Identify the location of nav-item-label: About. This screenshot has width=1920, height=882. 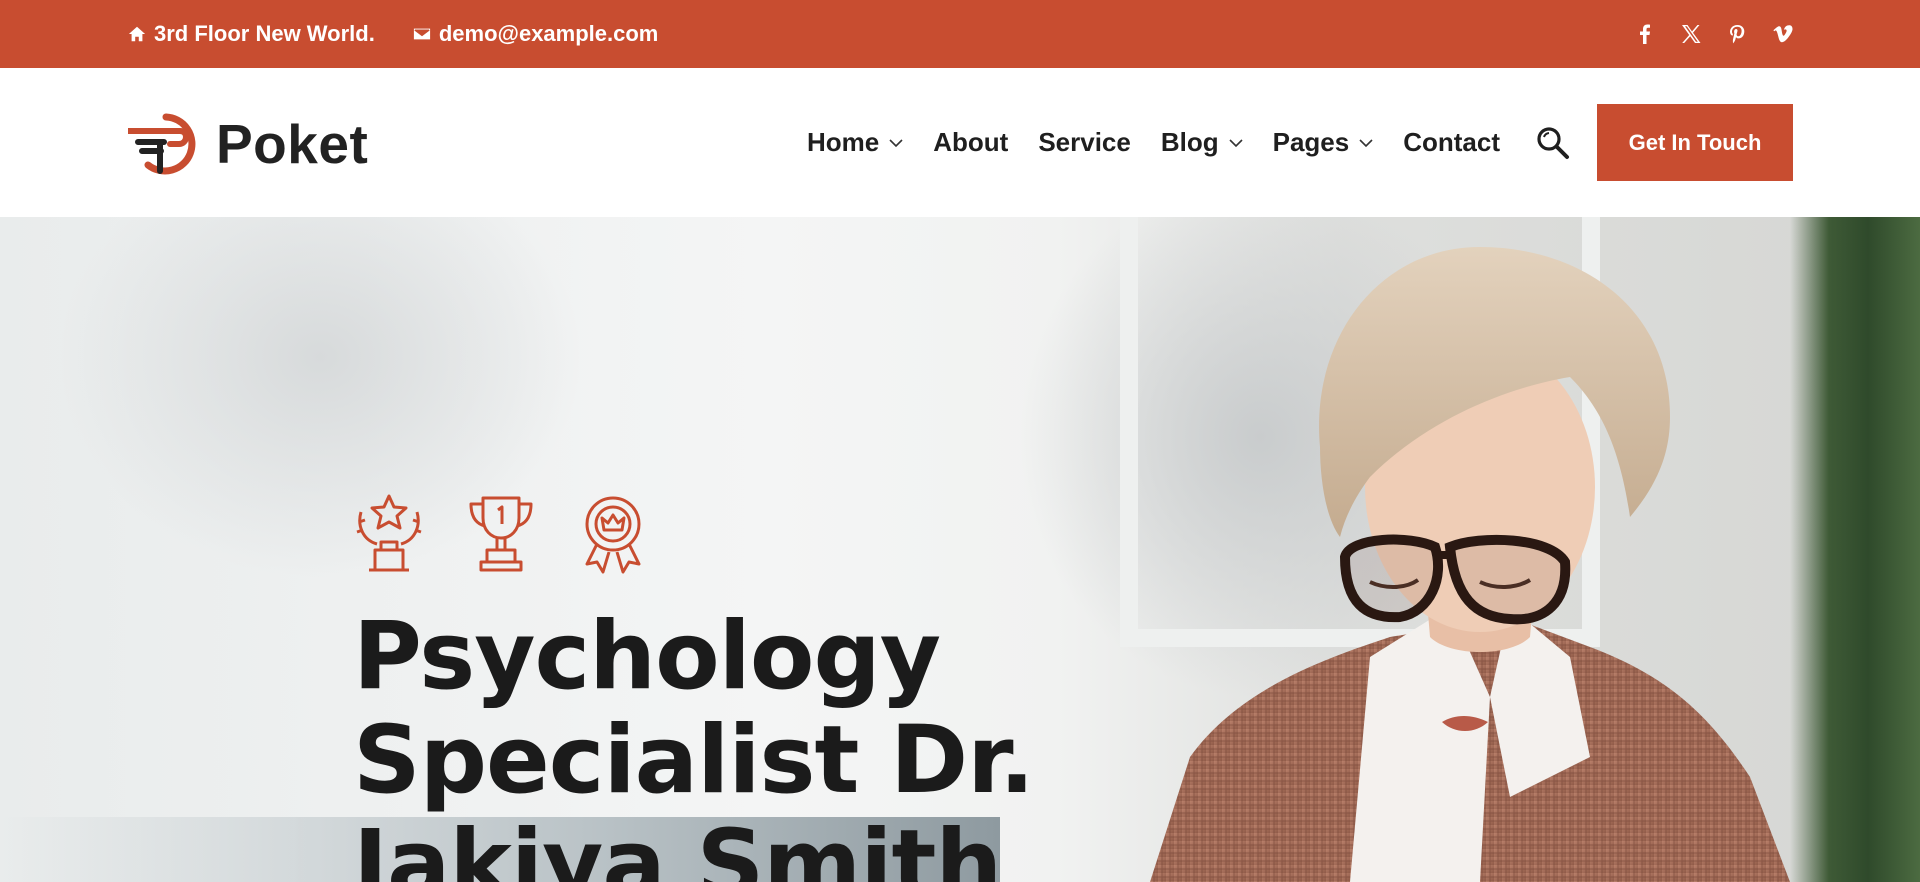
(971, 142).